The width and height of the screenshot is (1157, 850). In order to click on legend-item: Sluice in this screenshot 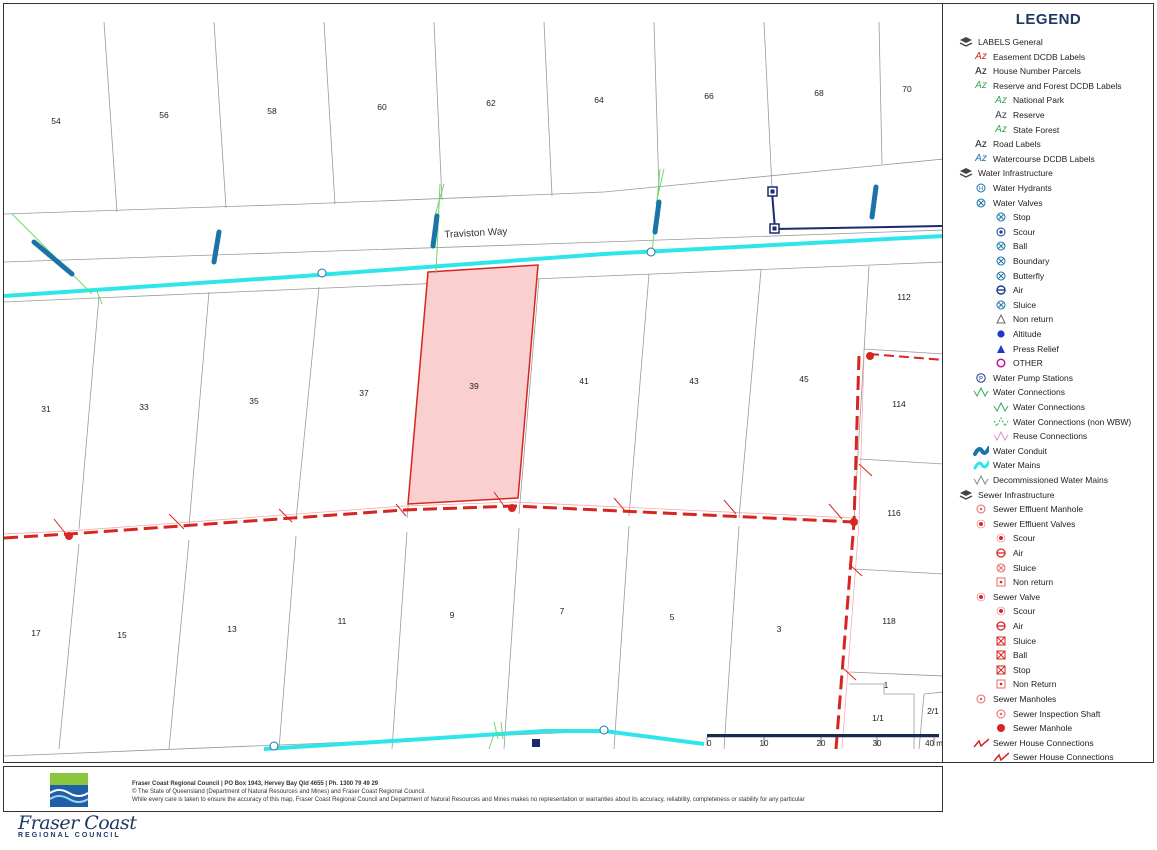, I will do `click(1014, 568)`.